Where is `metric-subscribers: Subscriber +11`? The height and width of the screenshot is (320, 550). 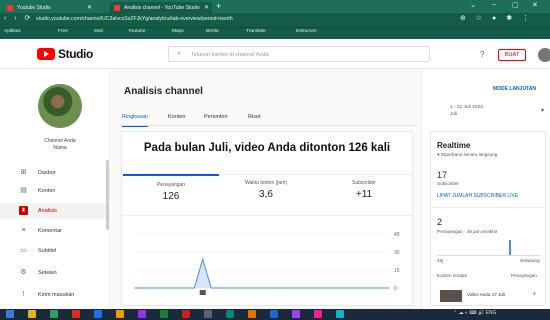
metric-subscribers: Subscriber +11 is located at coordinates (364, 190).